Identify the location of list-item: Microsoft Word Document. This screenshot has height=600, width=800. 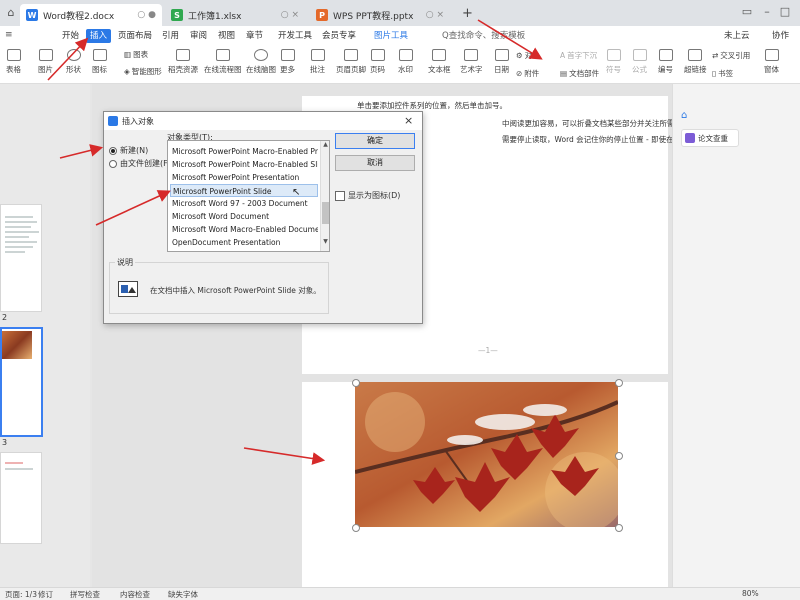
(244, 216).